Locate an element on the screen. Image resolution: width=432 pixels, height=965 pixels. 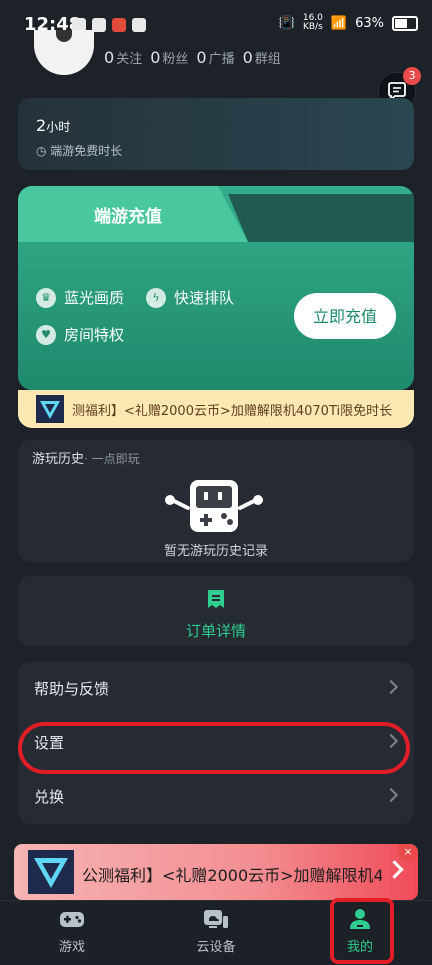
order-details-label: 订单详情 is located at coordinates (215, 631).